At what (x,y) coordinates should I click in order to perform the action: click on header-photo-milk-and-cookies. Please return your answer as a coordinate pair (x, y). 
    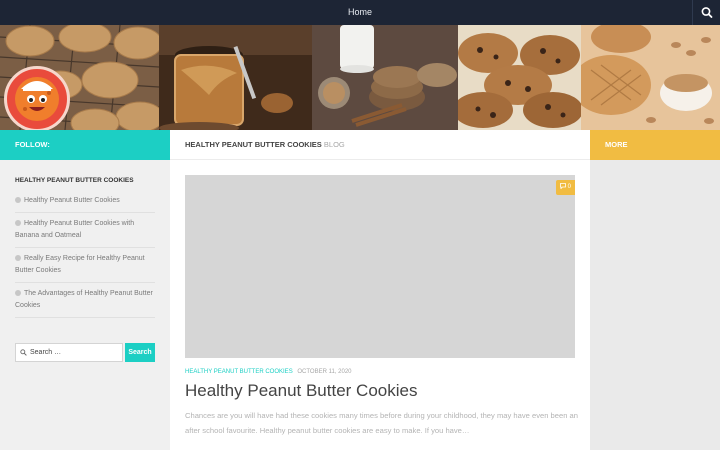
    Looking at the image, I should click on (385, 77).